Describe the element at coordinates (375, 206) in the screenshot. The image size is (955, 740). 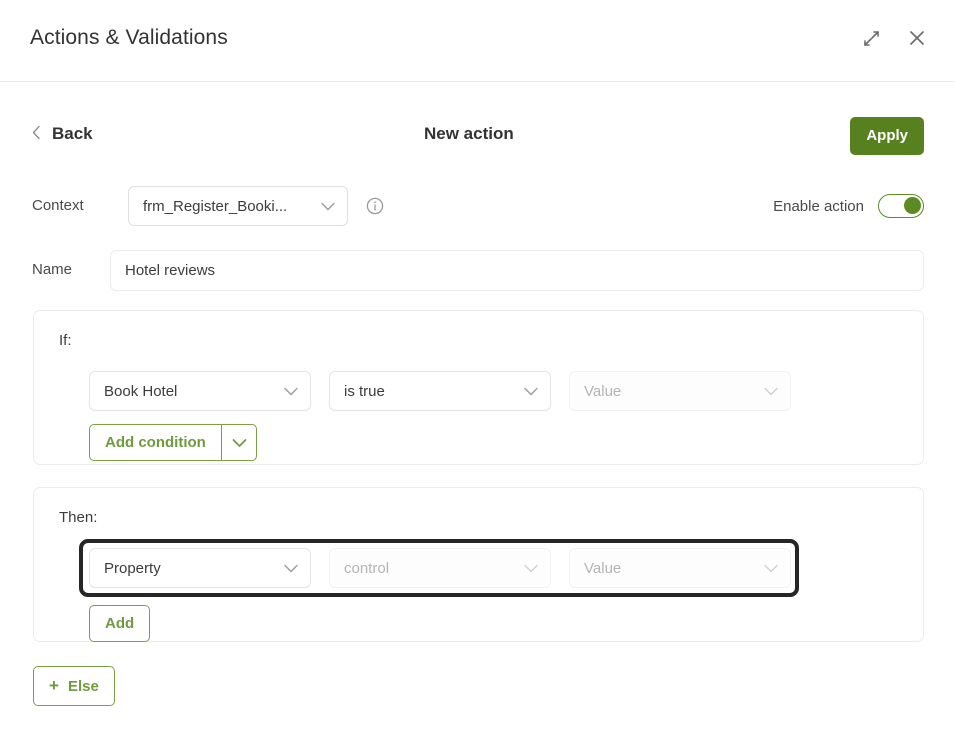
I see `info-icon` at that location.